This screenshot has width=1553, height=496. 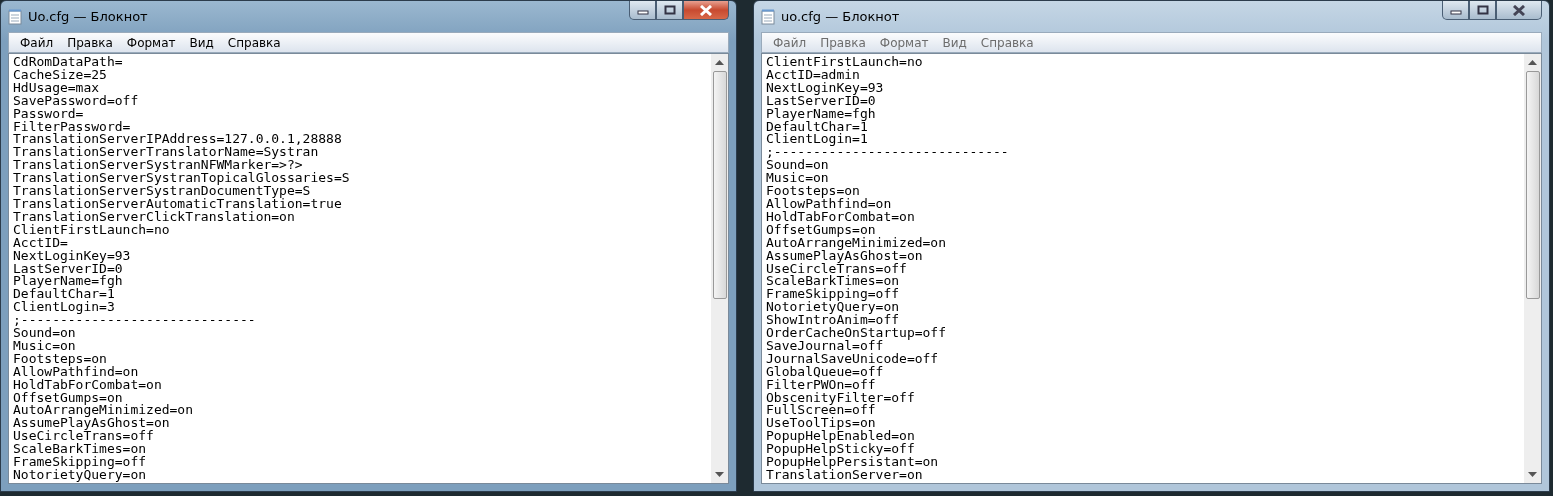 What do you see at coordinates (68, 62) in the screenshot?
I see `text-line: CdRomDataPath=` at bounding box center [68, 62].